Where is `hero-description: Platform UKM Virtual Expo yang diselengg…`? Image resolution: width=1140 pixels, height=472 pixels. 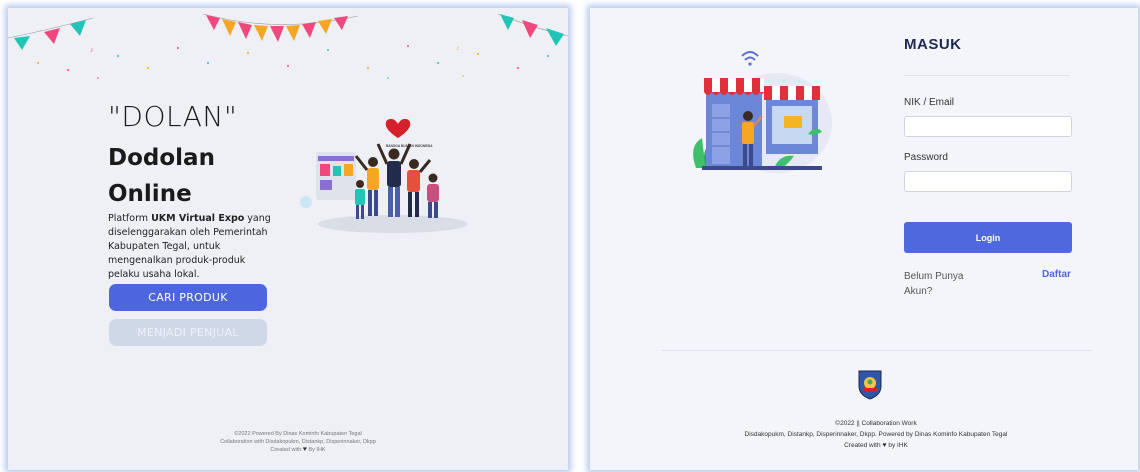
hero-description: Platform UKM Virtual Expo yang diselengg… is located at coordinates (193, 247).